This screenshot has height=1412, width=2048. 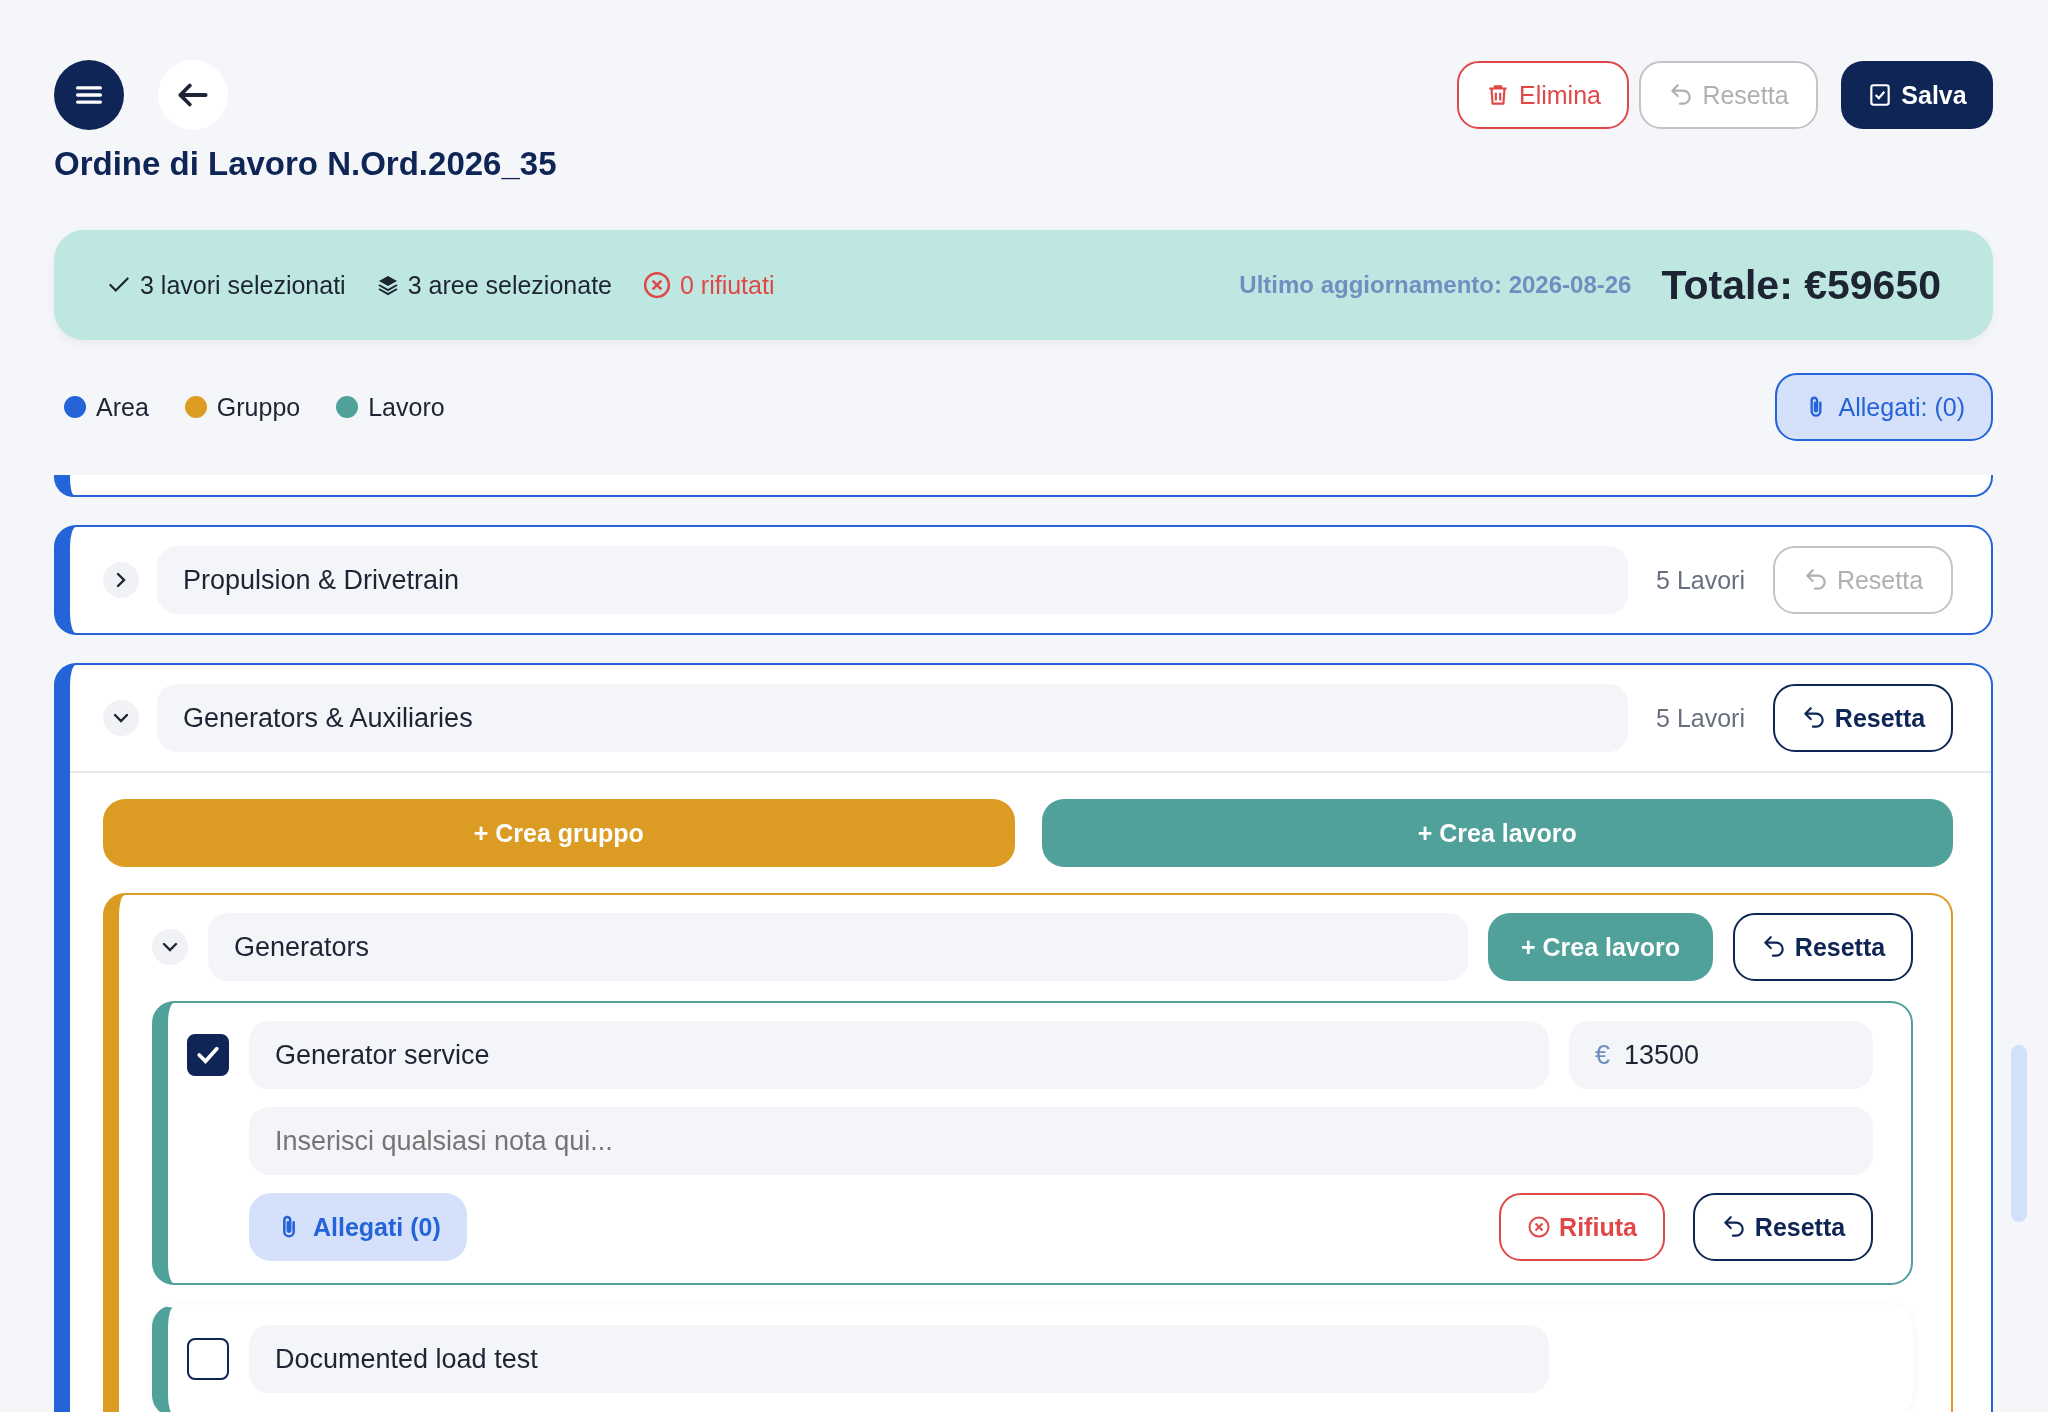 I want to click on rejected-text: 0 rifiutati, so click(x=727, y=285).